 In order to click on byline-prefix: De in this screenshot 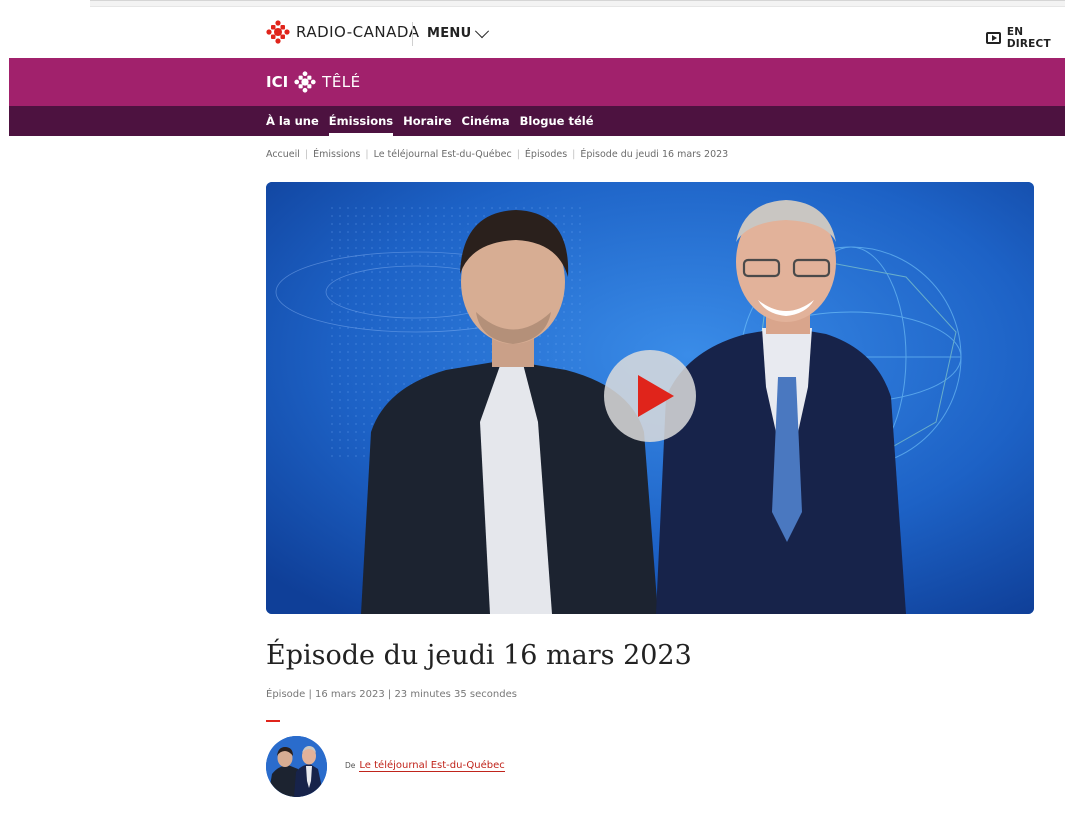, I will do `click(350, 765)`.